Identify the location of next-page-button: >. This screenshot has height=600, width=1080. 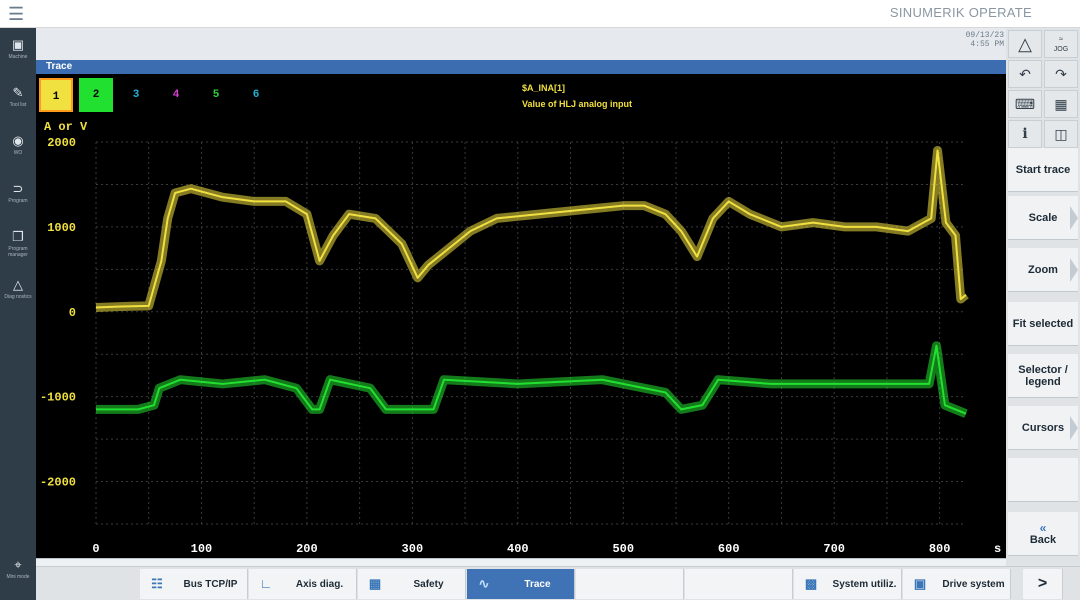
(1043, 584).